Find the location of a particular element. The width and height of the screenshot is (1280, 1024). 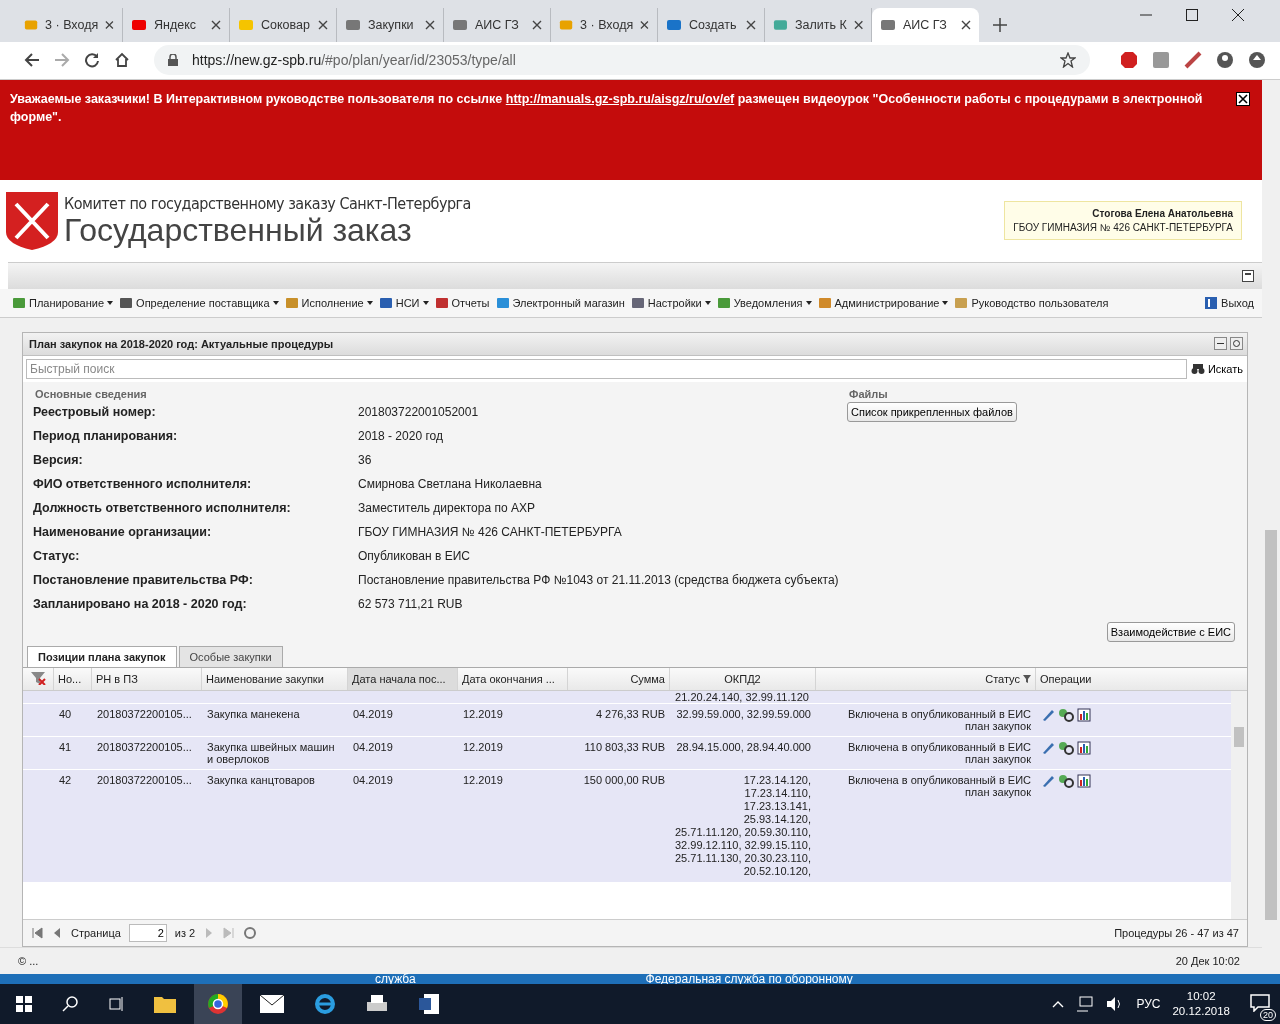

clock: 10:02 20.12.2018 is located at coordinates (1201, 1004).